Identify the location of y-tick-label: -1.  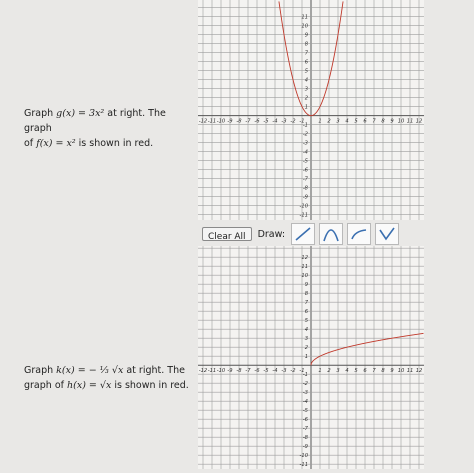
(305, 126).